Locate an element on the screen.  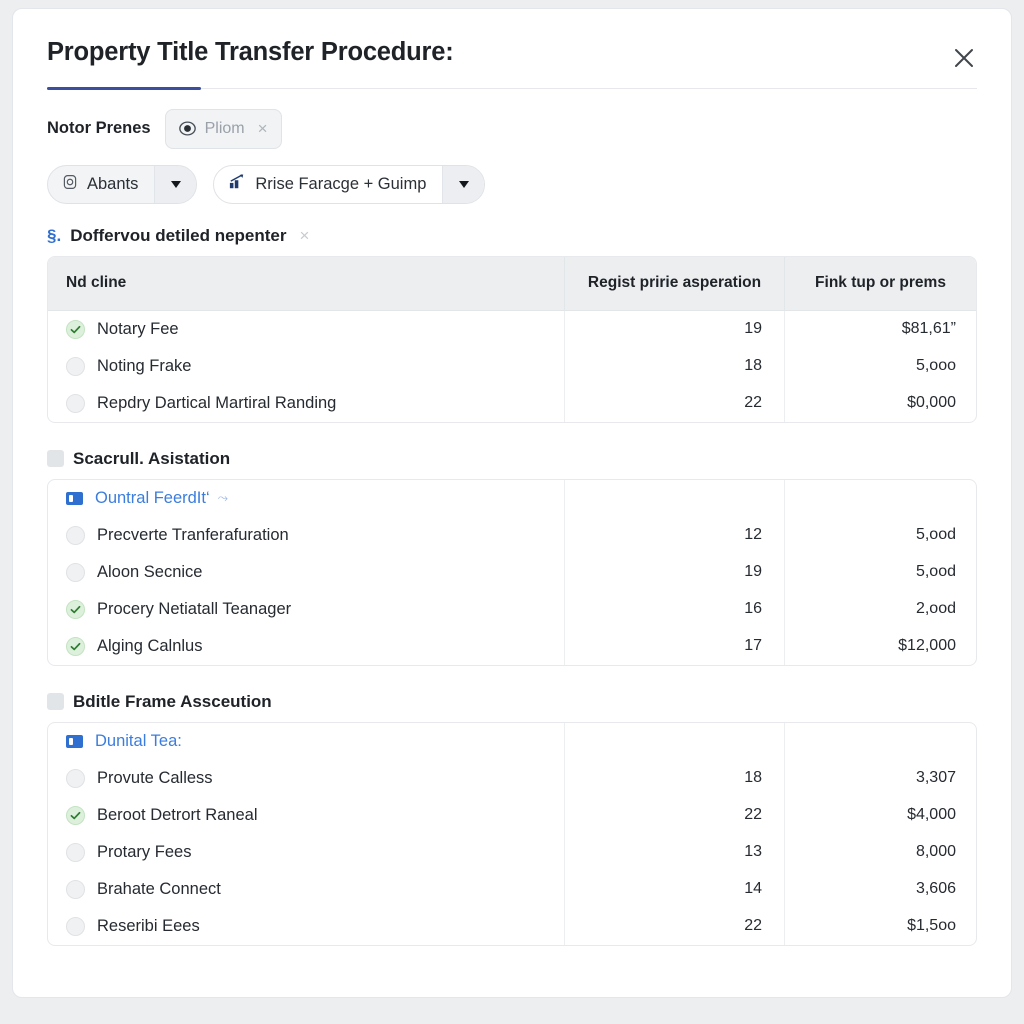
row-label: Aloon Secnice is located at coordinates (150, 571).